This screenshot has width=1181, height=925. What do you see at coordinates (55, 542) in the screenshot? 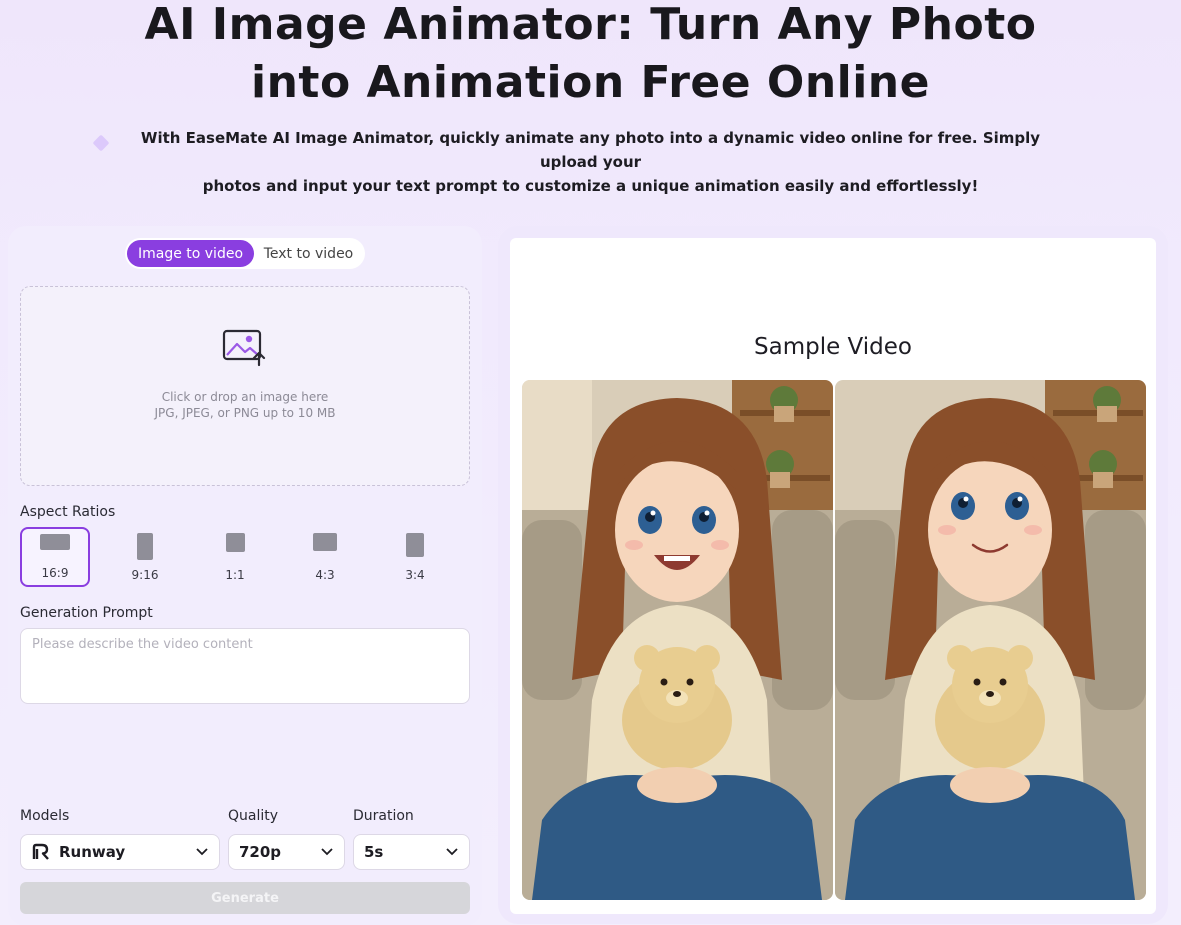
I see `ratio-16-9-shape-icon` at bounding box center [55, 542].